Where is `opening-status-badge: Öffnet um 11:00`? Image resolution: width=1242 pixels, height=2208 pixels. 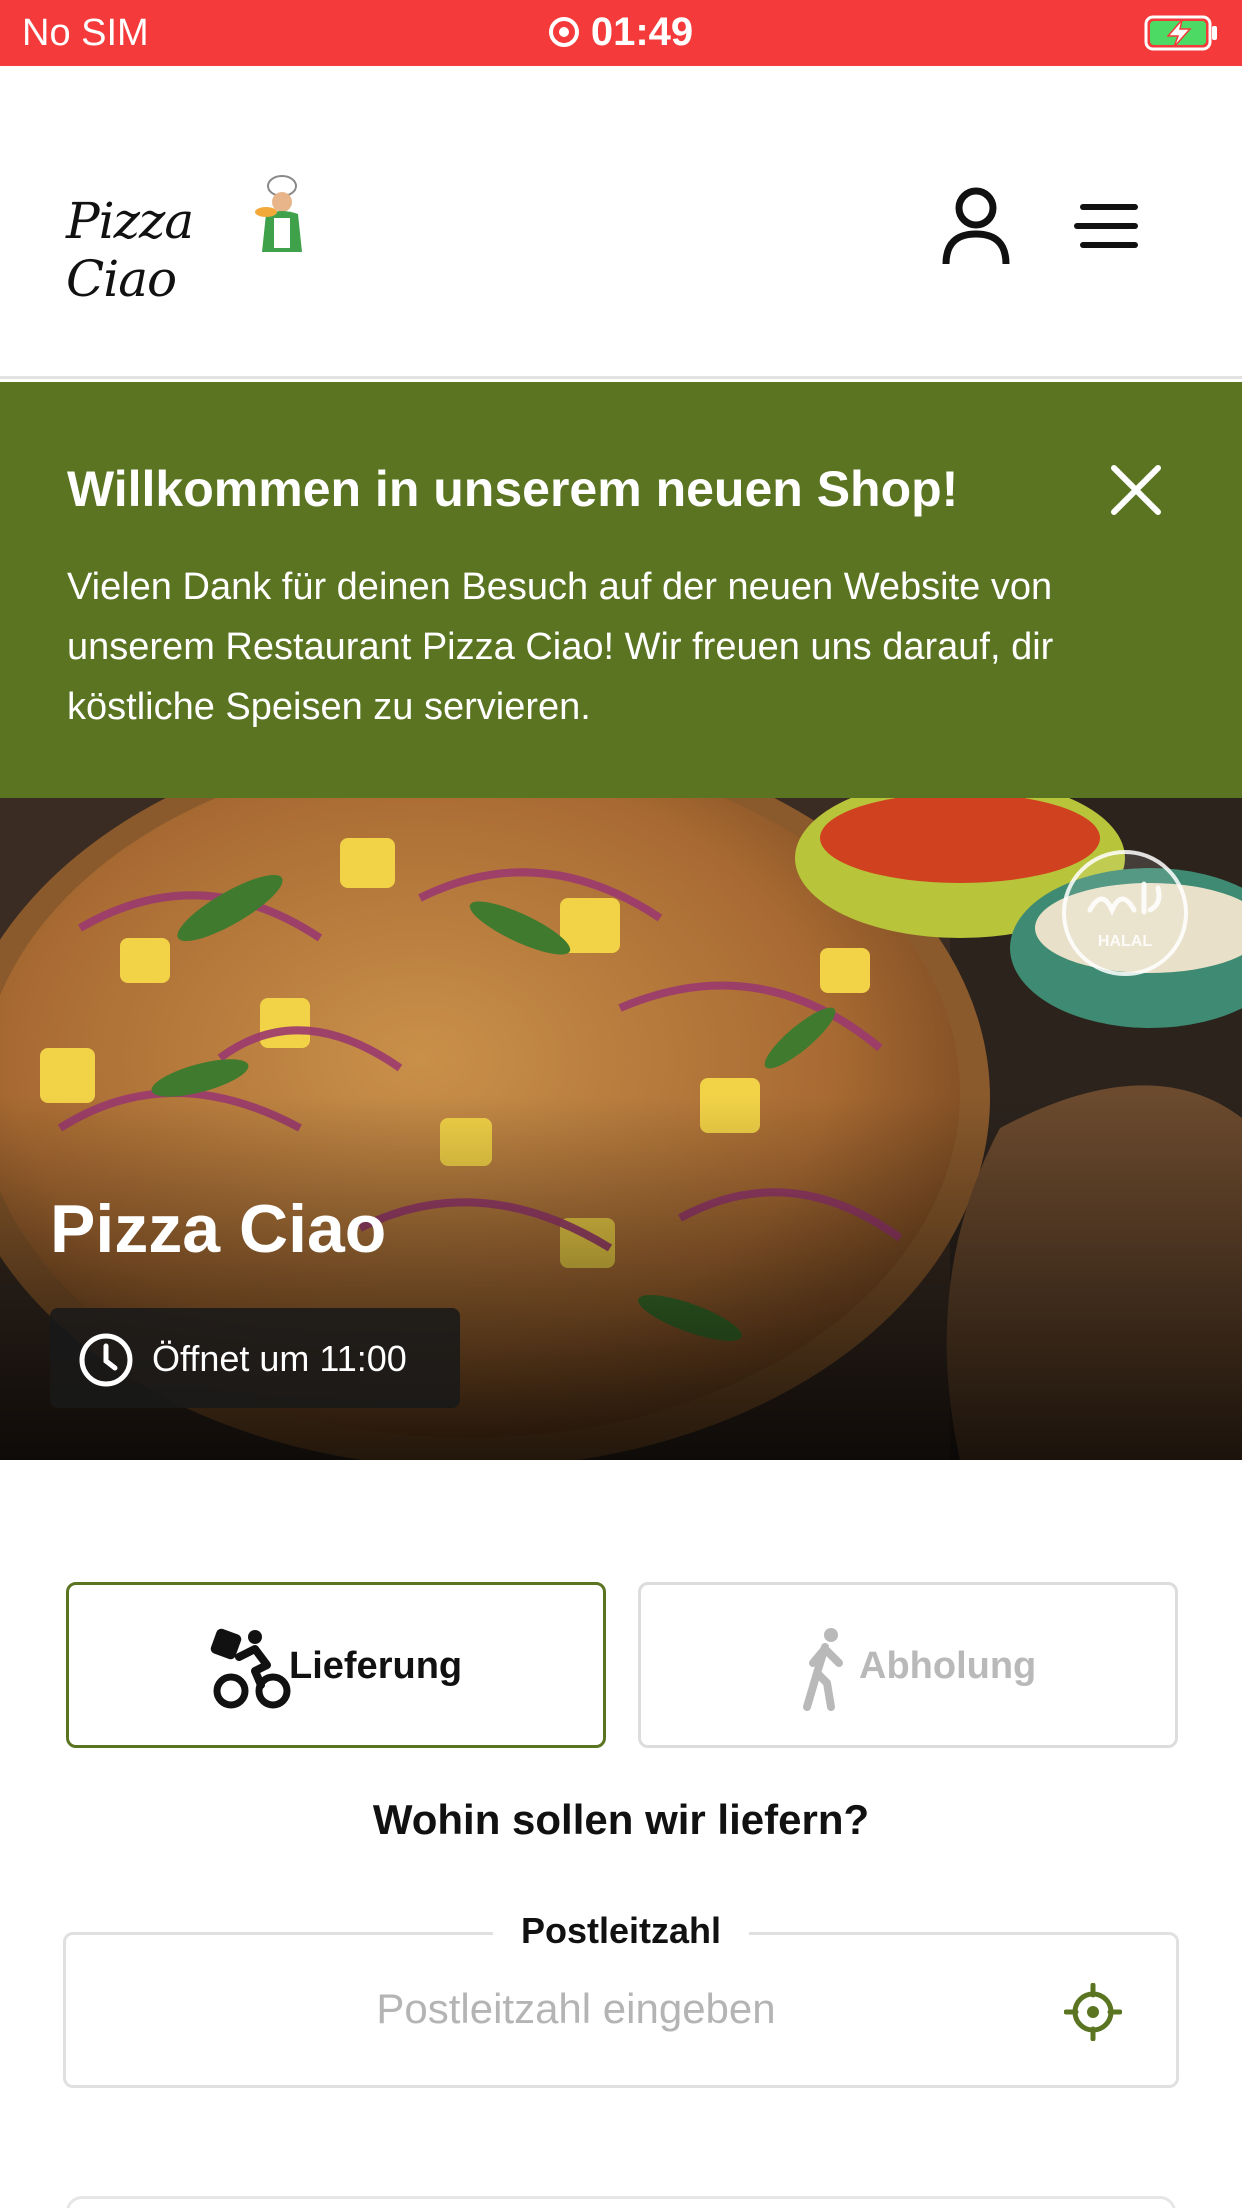 opening-status-badge: Öffnet um 11:00 is located at coordinates (255, 1358).